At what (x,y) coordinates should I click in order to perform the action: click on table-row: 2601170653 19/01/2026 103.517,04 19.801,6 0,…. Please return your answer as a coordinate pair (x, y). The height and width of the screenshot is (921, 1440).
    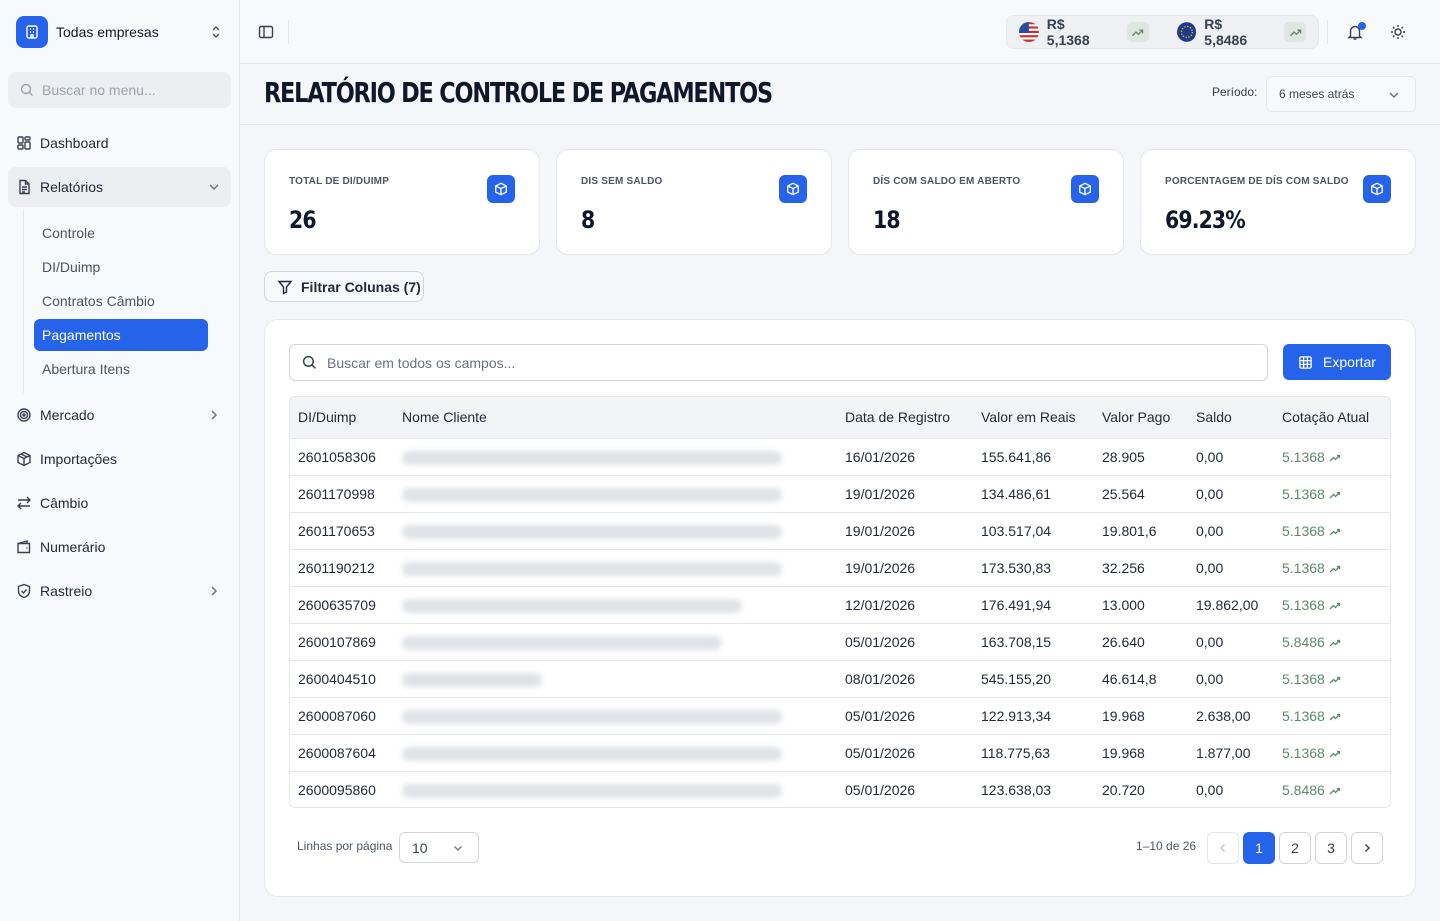
    Looking at the image, I should click on (840, 531).